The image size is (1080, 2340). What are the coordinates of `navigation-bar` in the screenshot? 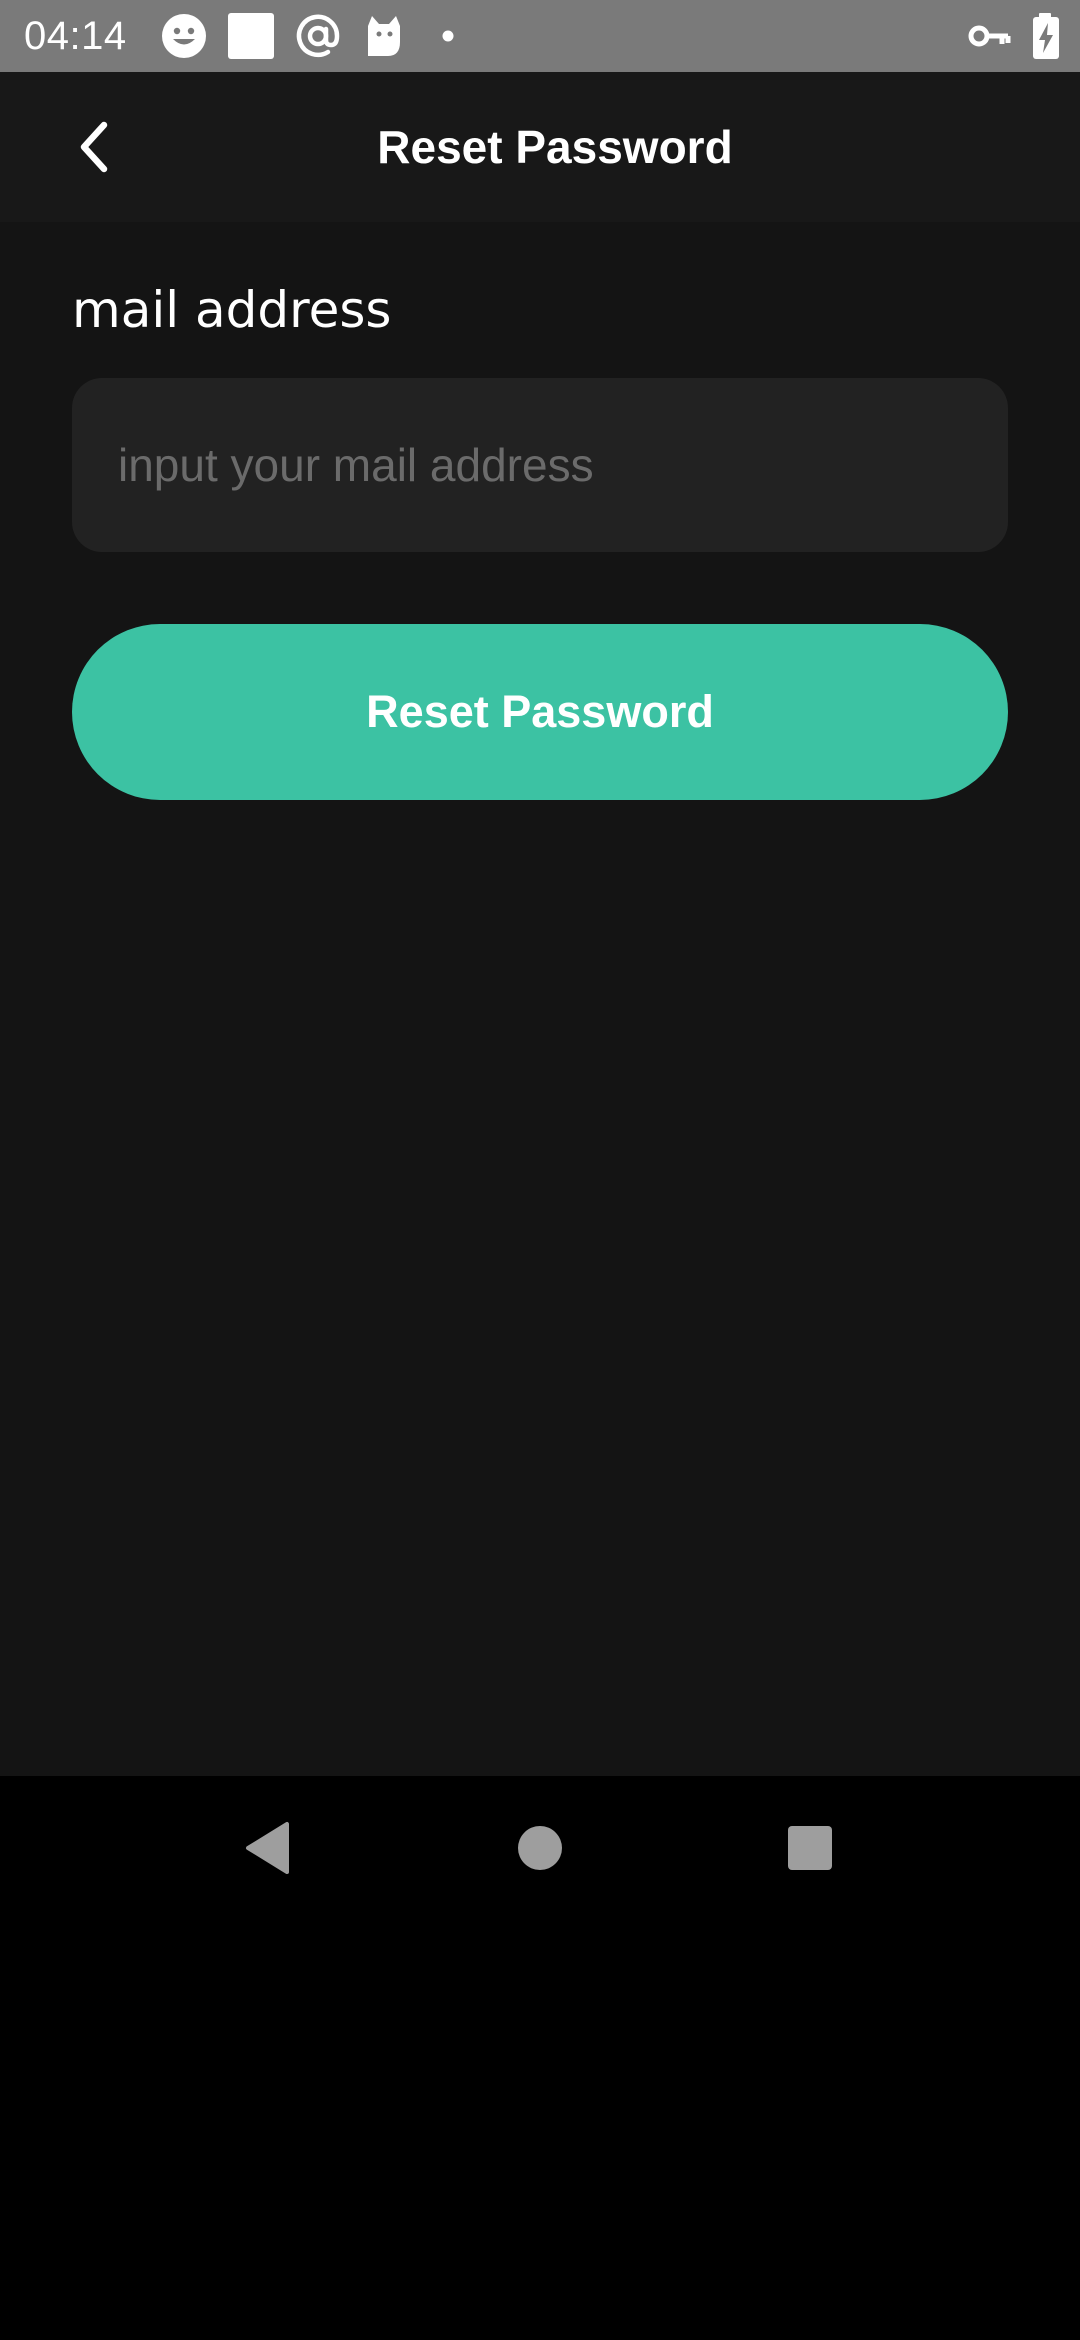 It's located at (540, 1848).